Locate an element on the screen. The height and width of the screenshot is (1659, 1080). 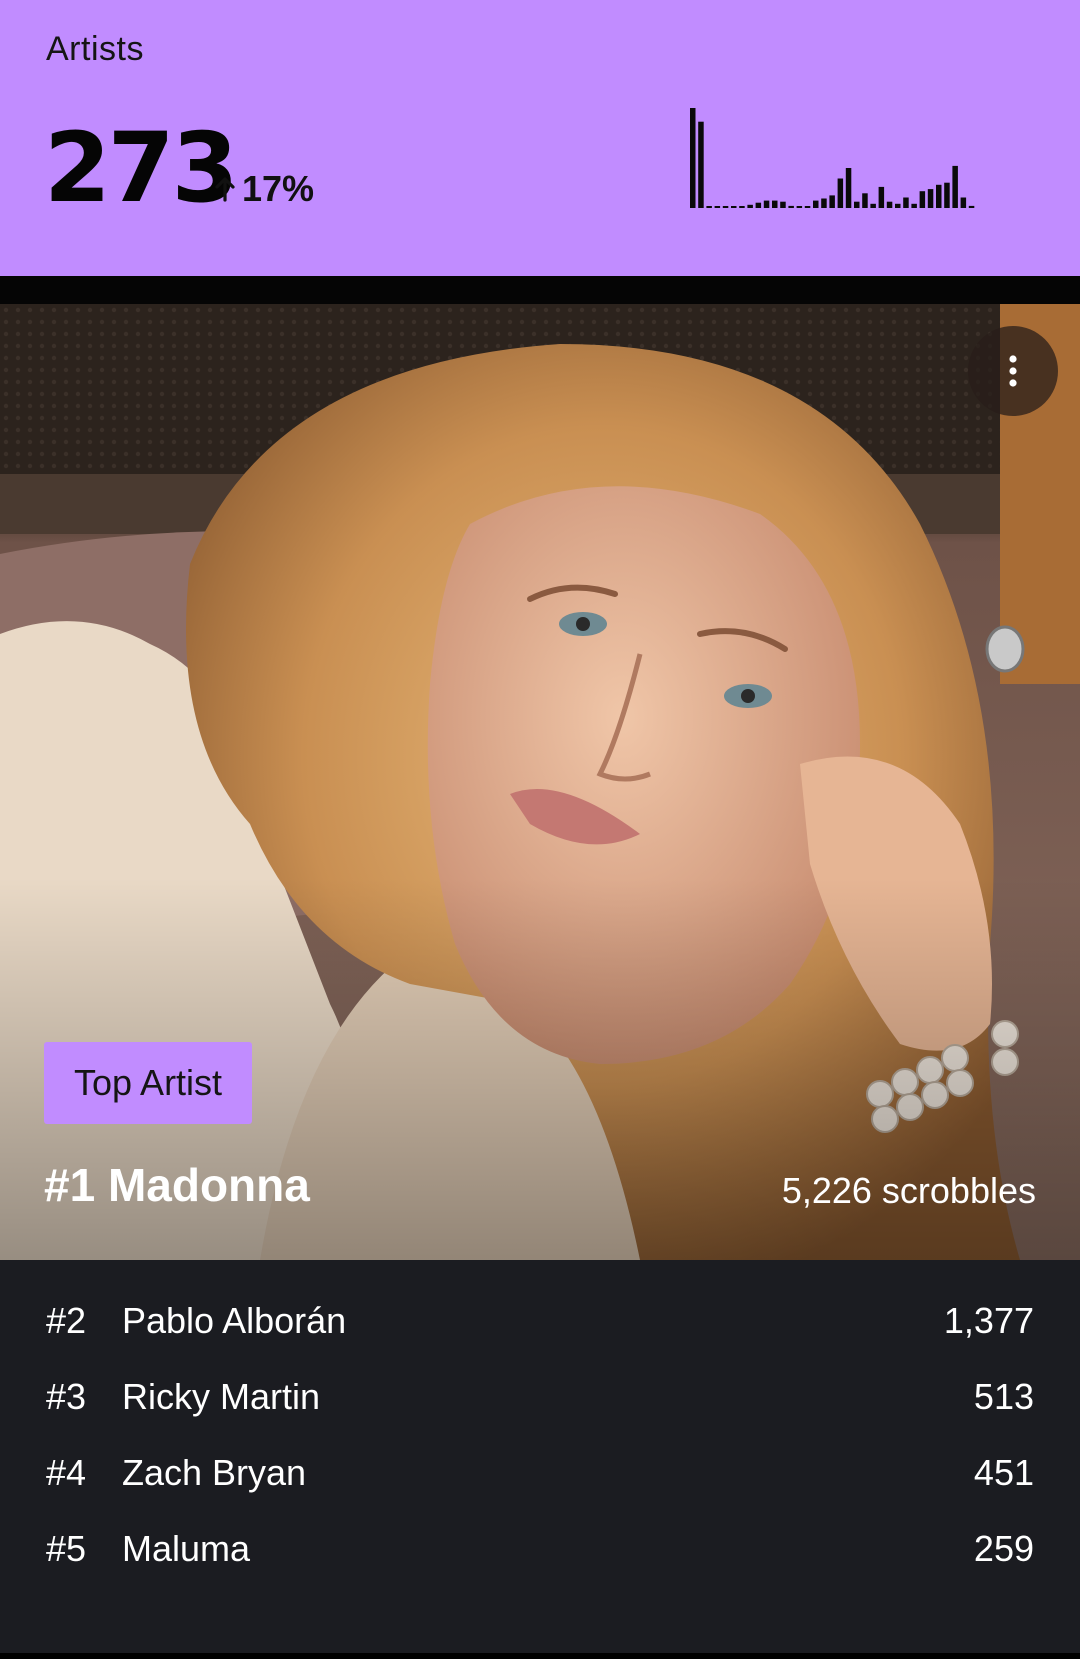
card-title: Artists is located at coordinates (95, 49).